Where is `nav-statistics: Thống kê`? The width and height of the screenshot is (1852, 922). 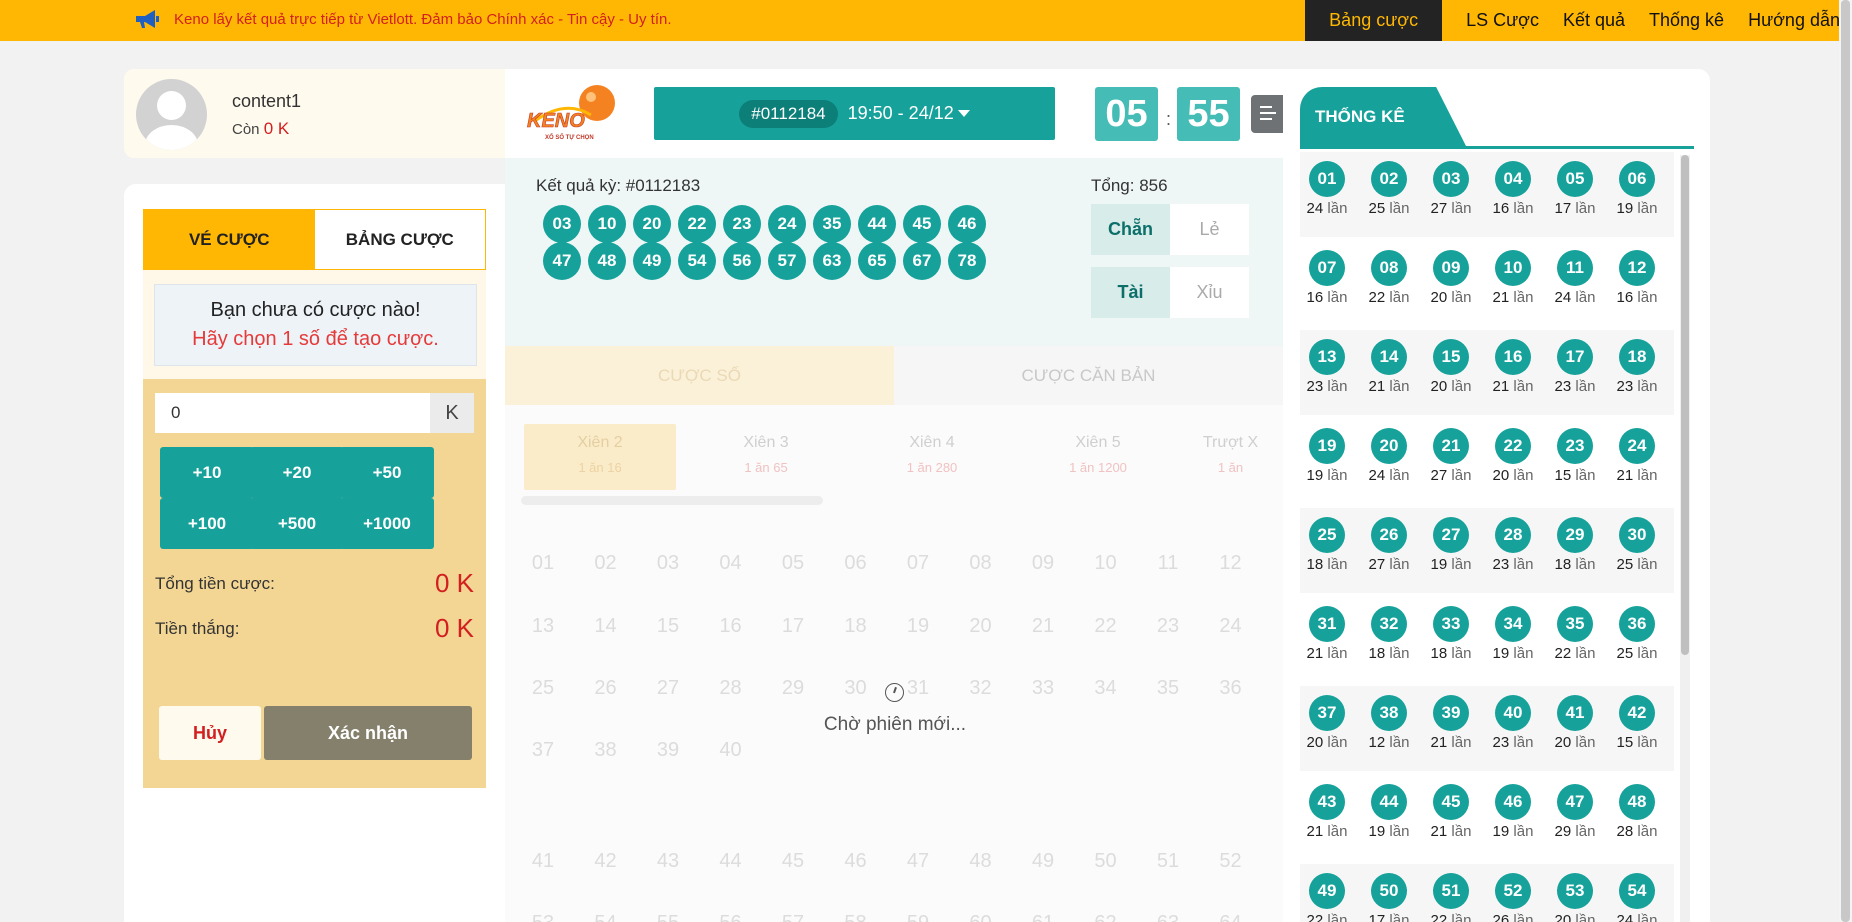
nav-statistics: Thống kê is located at coordinates (1686, 20).